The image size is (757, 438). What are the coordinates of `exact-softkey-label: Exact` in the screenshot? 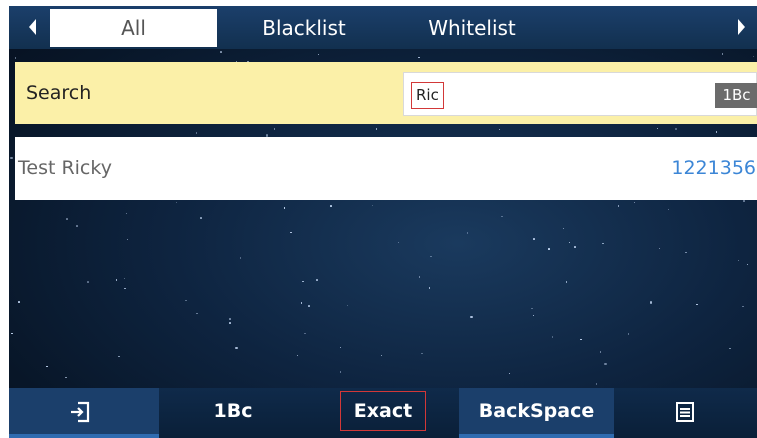 It's located at (383, 411).